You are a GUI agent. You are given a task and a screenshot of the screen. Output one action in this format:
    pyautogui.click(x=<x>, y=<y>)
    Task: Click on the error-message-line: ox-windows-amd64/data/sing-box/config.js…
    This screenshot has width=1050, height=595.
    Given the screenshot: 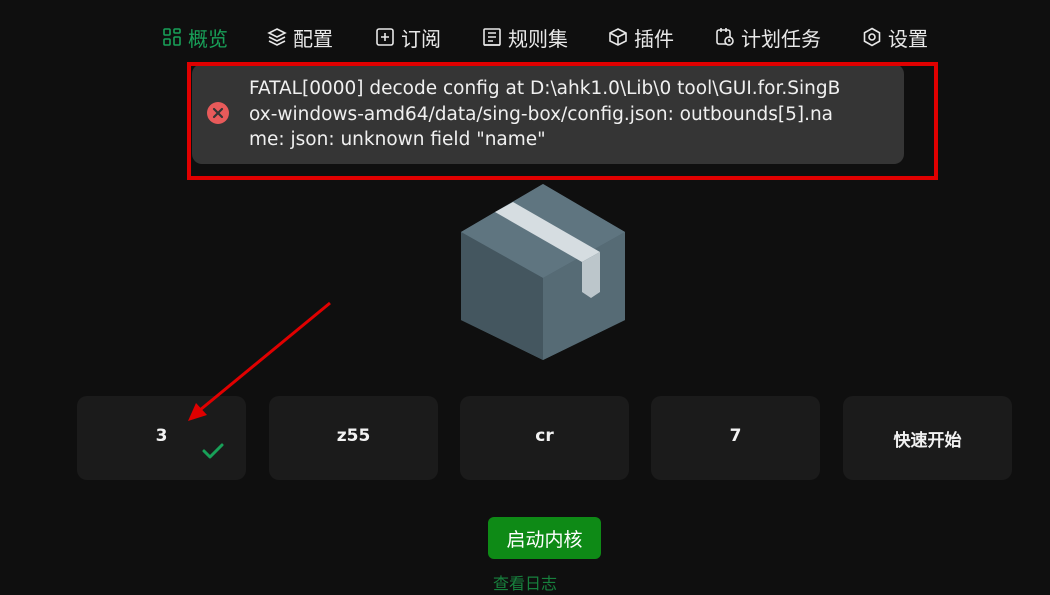 What is the action you would take?
    pyautogui.click(x=541, y=114)
    